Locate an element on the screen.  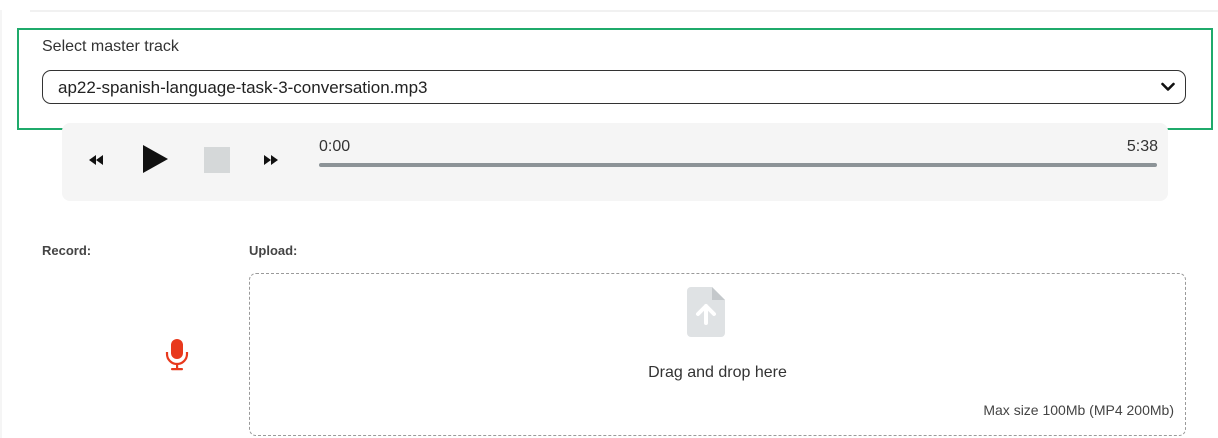
microphone-icon is located at coordinates (177, 354).